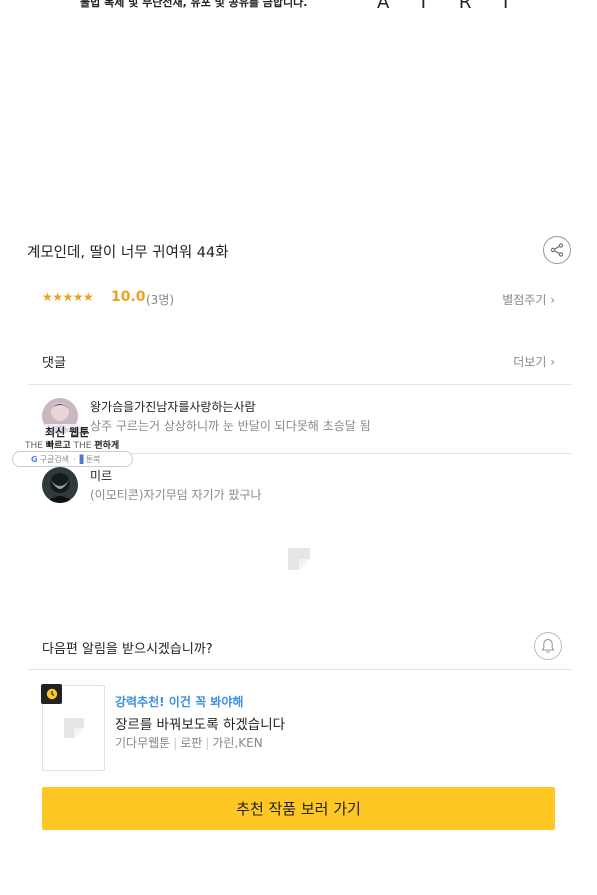 The width and height of the screenshot is (597, 895). What do you see at coordinates (194, 4) in the screenshot?
I see `copyright-notice: 불법 복제 및 무단전재, 유포 및 공유를 금합니다.` at bounding box center [194, 4].